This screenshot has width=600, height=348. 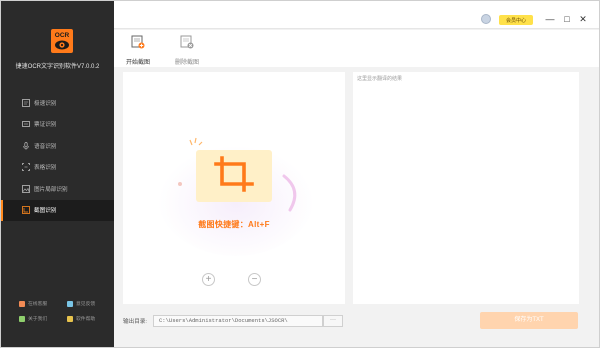 I want to click on start-screenshot-label: 开始截图, so click(x=137, y=63).